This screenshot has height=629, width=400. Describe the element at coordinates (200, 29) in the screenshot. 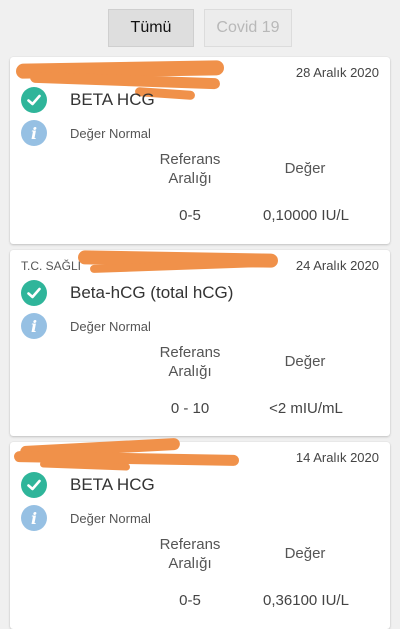

I see `filter-tabs: Tümü Covid 19` at that location.